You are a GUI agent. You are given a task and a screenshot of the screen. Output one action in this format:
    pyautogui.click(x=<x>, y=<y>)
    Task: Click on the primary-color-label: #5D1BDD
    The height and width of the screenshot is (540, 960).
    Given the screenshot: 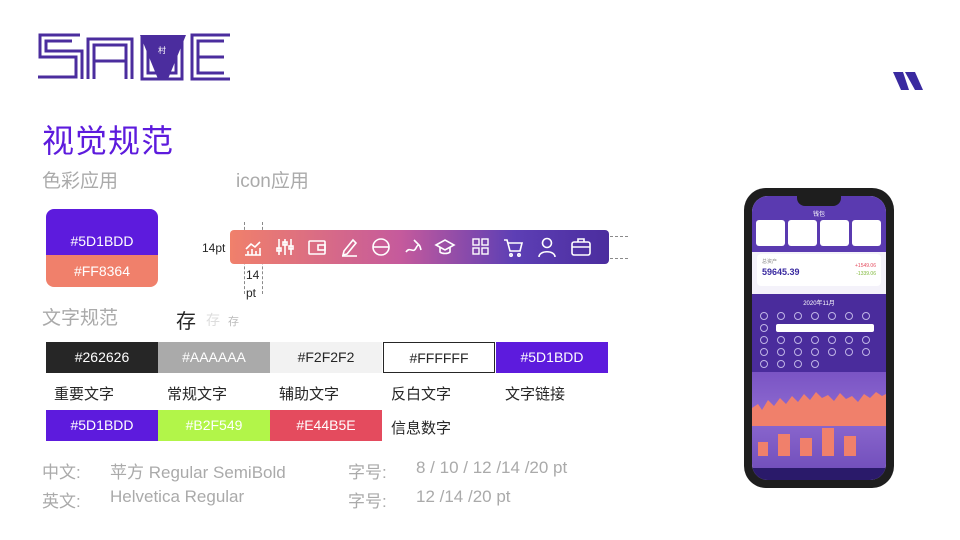 What is the action you would take?
    pyautogui.click(x=102, y=241)
    